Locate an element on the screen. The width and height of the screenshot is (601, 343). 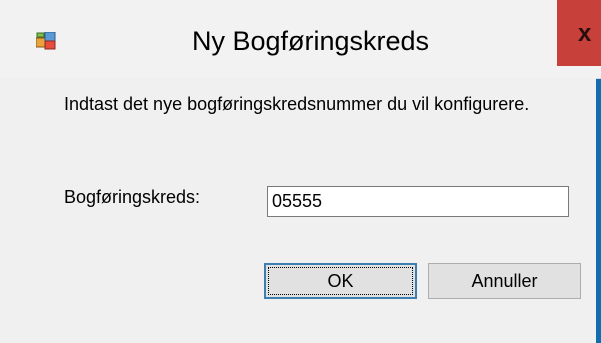
cancel-button: Annuller is located at coordinates (504, 281).